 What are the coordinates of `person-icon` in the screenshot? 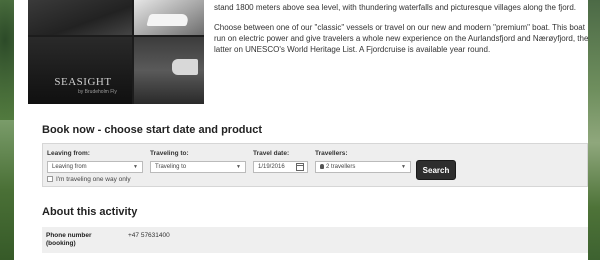 It's located at (322, 166).